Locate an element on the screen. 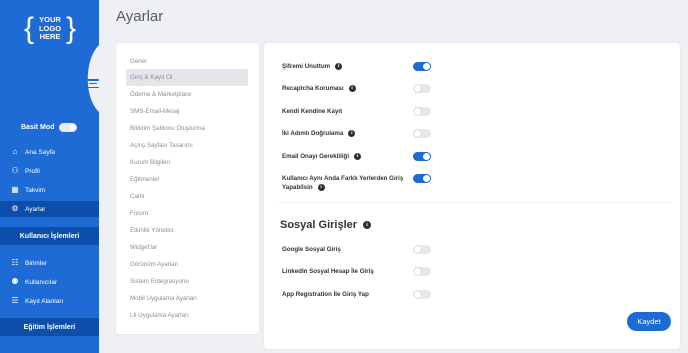 The height and width of the screenshot is (353, 688). home-icon: ⌂ is located at coordinates (15, 151).